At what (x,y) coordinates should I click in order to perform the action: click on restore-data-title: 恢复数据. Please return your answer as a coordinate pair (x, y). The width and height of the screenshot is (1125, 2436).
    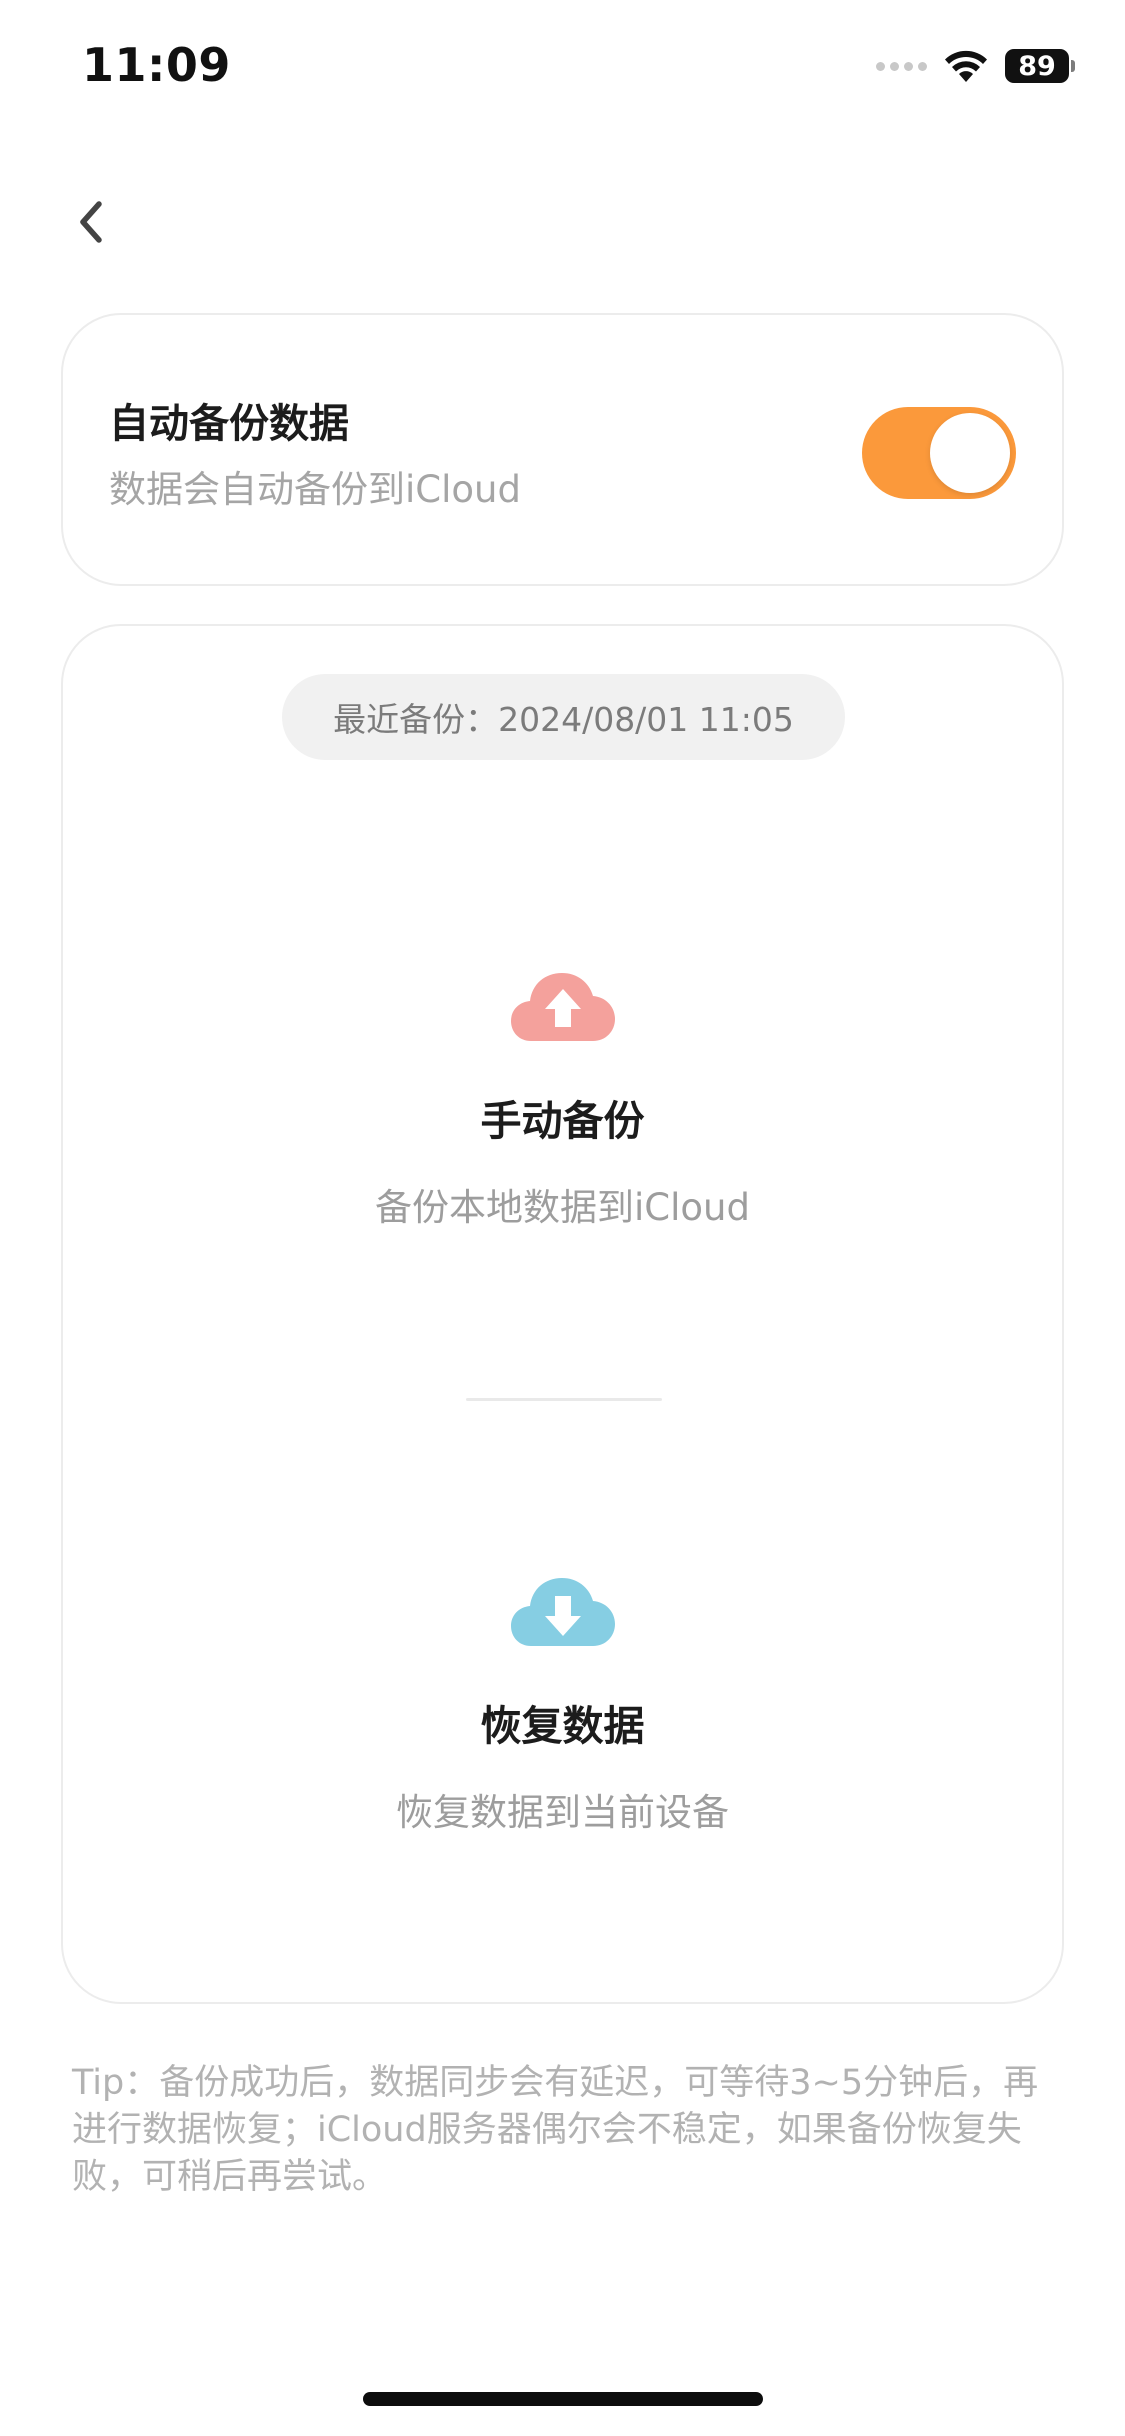
    Looking at the image, I should click on (562, 1726).